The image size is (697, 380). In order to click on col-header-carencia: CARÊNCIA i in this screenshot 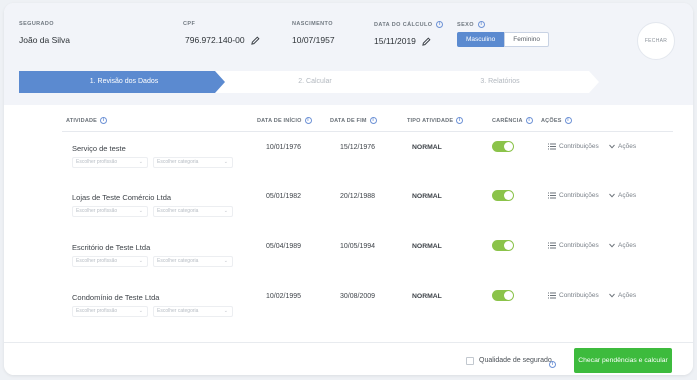, I will do `click(512, 120)`.